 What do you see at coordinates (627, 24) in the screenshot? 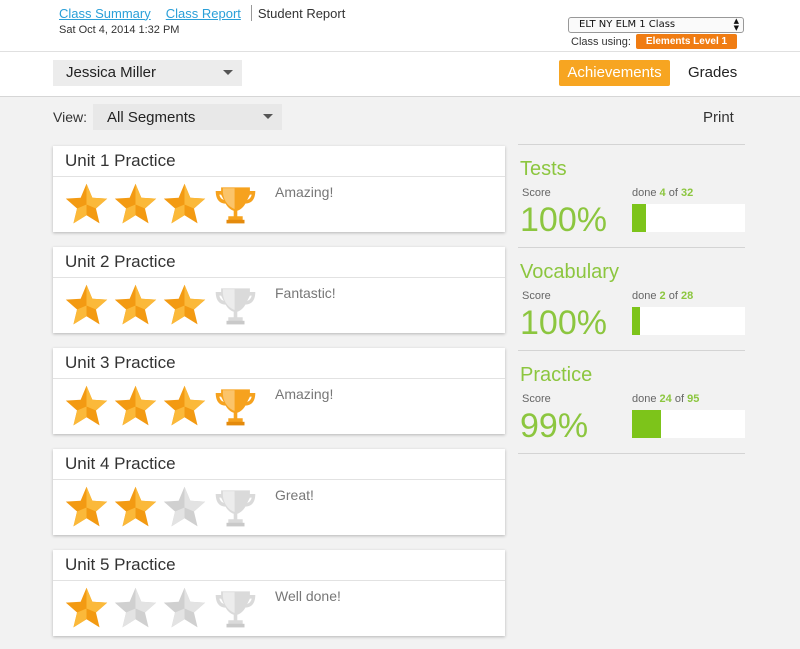
I see `class-select-value: ELT NY ELM 1 Class` at bounding box center [627, 24].